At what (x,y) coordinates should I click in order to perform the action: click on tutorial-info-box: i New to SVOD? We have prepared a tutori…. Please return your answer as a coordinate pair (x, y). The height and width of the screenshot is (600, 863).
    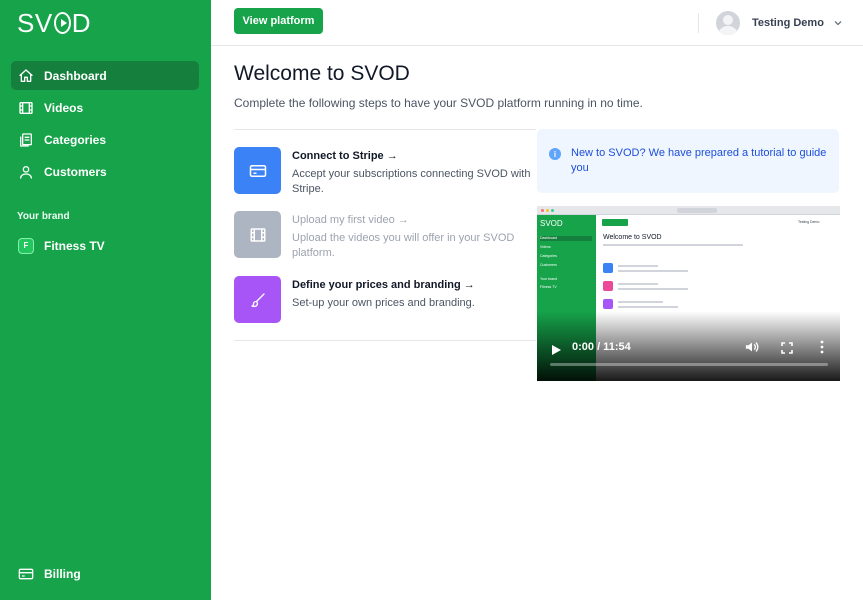
    Looking at the image, I should click on (688, 161).